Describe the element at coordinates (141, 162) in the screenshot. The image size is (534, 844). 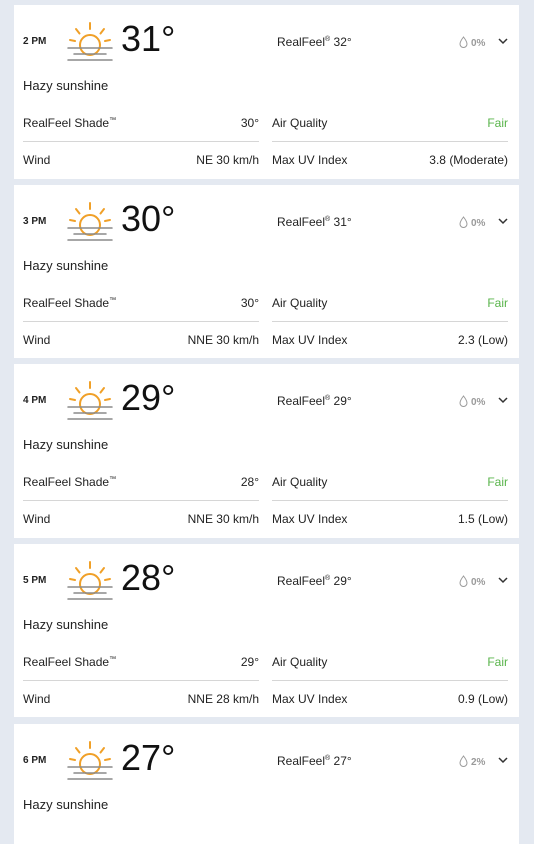
I see `wind-row: Wind NE 30 km/h` at that location.